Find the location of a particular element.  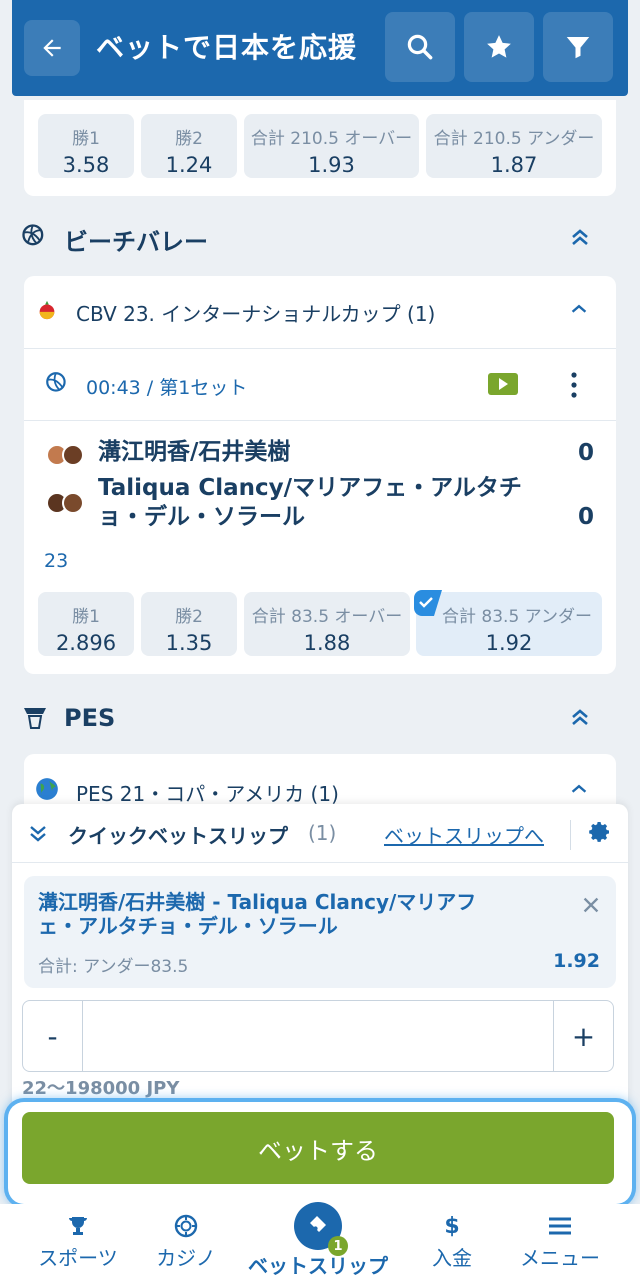

odd-value: 1.88 is located at coordinates (327, 643).